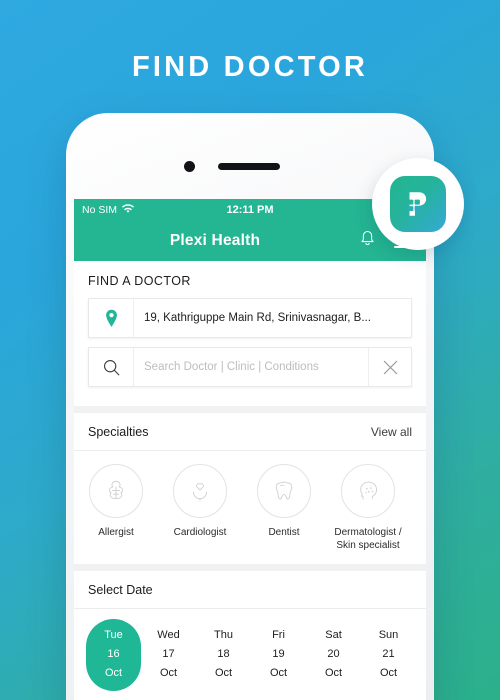  What do you see at coordinates (116, 532) in the screenshot?
I see `specialty-label: Allergist` at bounding box center [116, 532].